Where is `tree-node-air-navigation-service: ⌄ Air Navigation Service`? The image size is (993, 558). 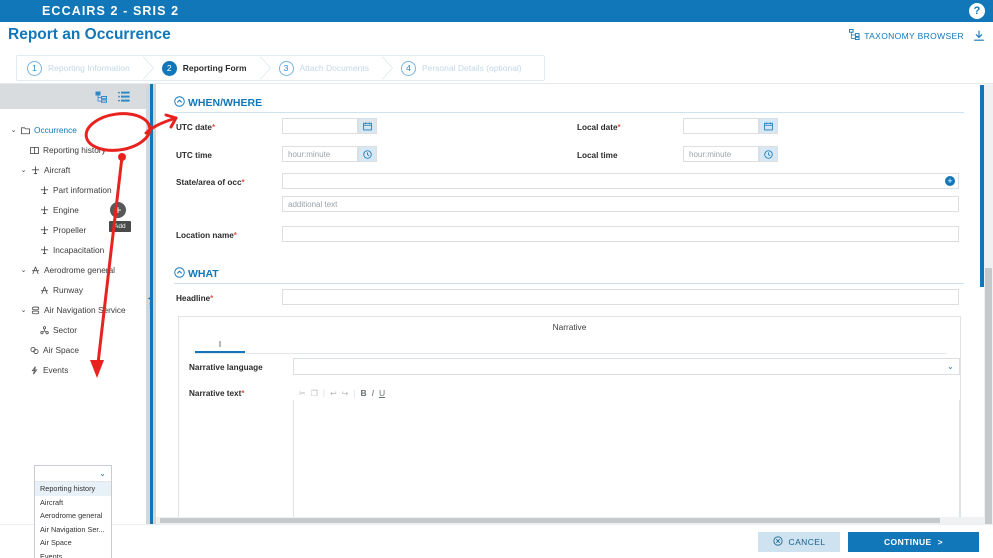
tree-node-air-navigation-service: ⌄ Air Navigation Service is located at coordinates (73, 310).